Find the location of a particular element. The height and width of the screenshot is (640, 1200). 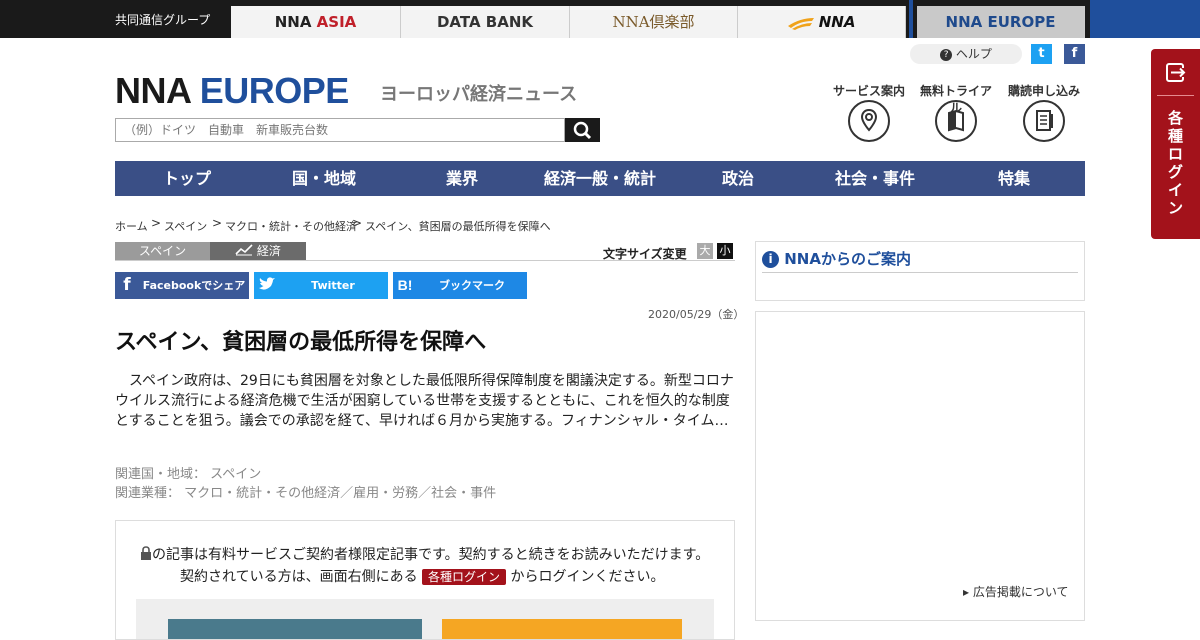

hatena-bookmark-button: B! ブックマーク is located at coordinates (460, 285).